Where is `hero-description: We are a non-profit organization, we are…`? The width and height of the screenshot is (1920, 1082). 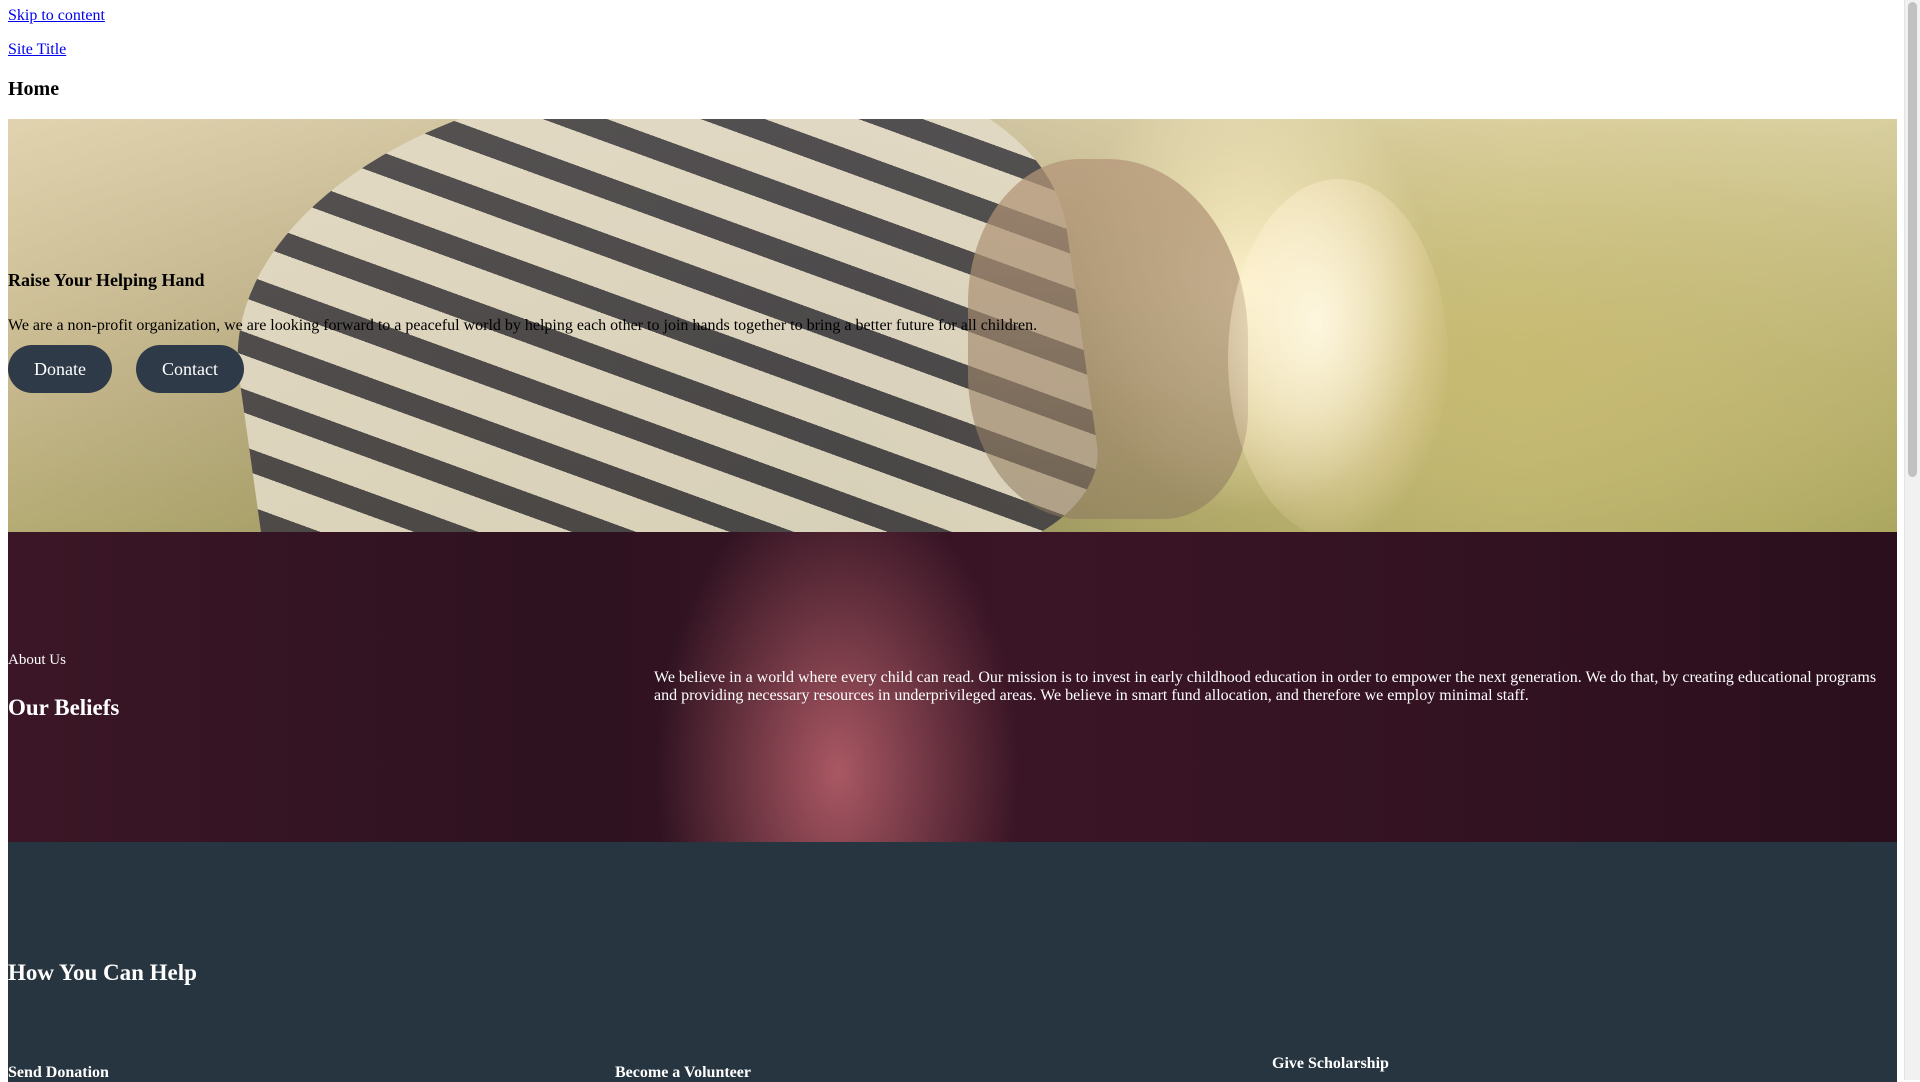
hero-description: We are a non-profit organization, we are… is located at coordinates (523, 325).